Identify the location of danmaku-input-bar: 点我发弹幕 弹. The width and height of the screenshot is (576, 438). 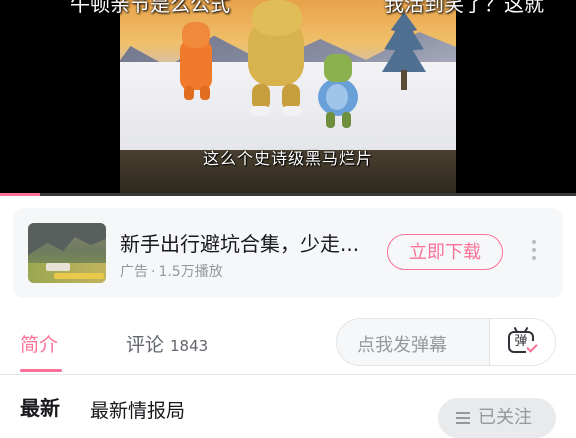
(446, 342).